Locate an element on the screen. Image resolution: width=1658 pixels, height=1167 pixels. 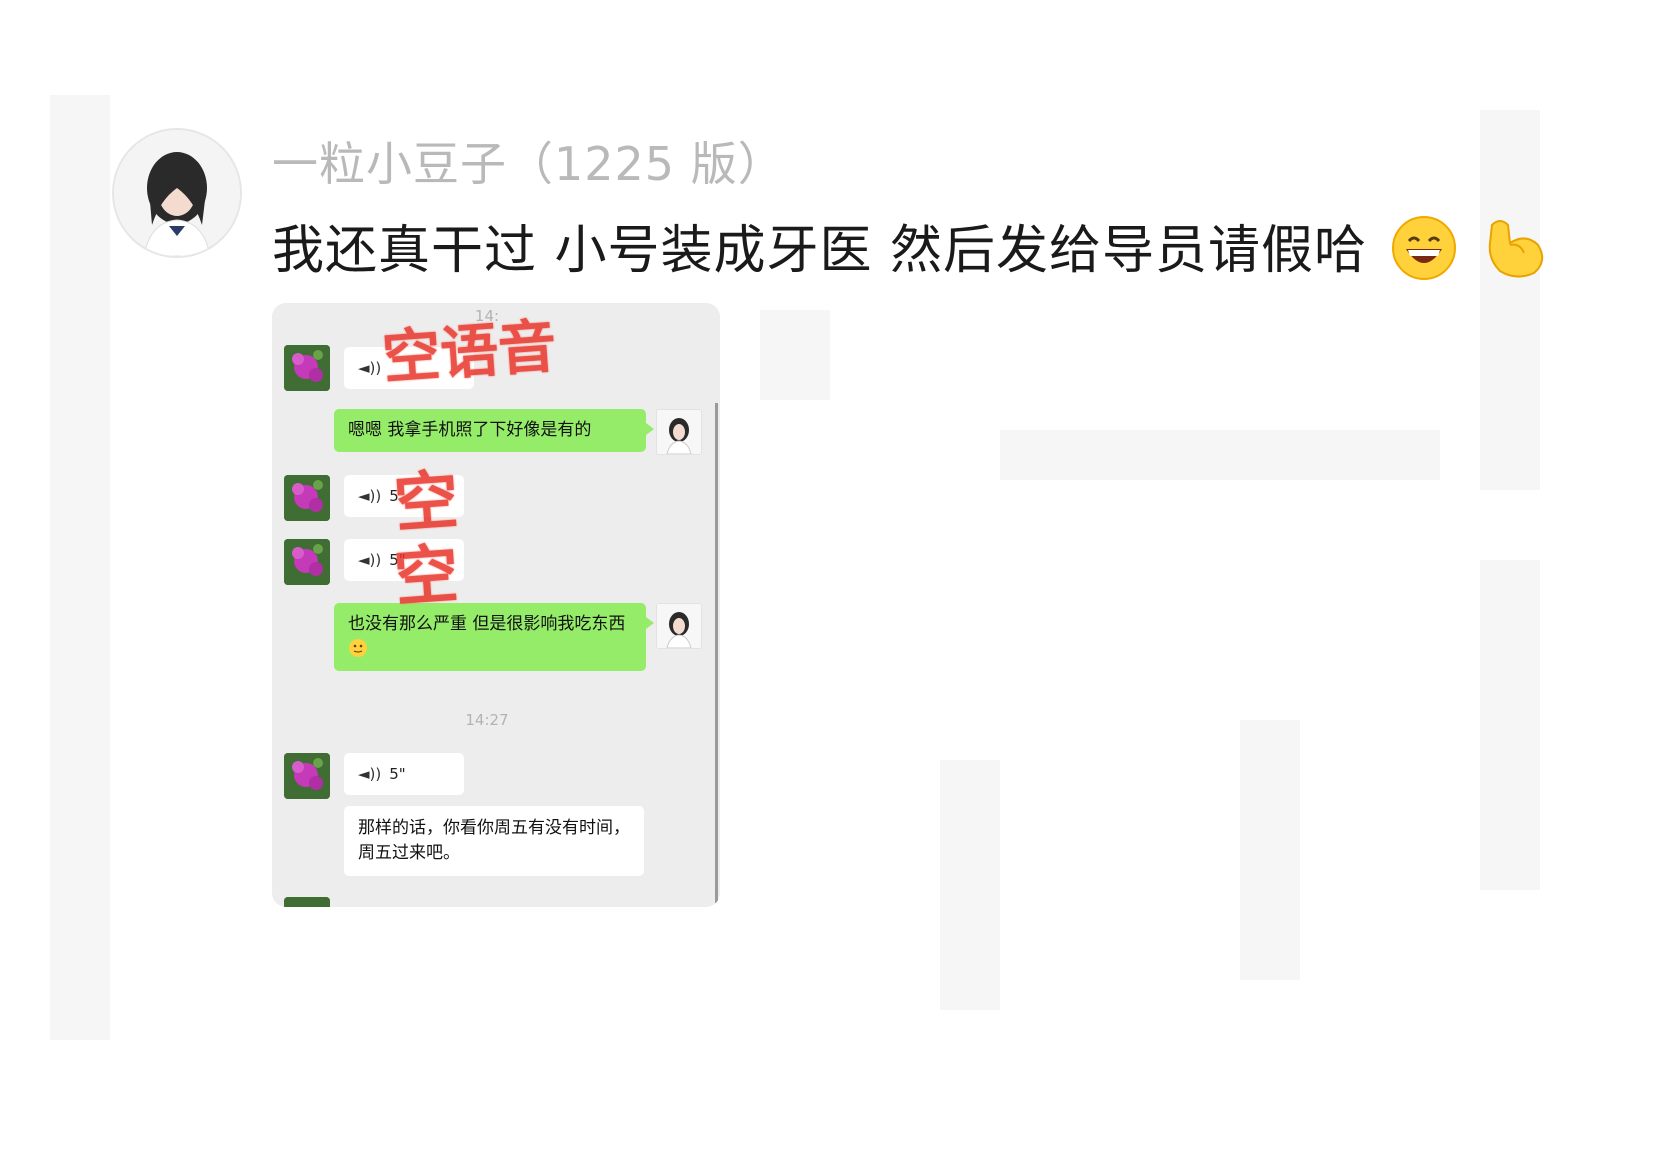
red-annotation: 空 is located at coordinates (426, 576).